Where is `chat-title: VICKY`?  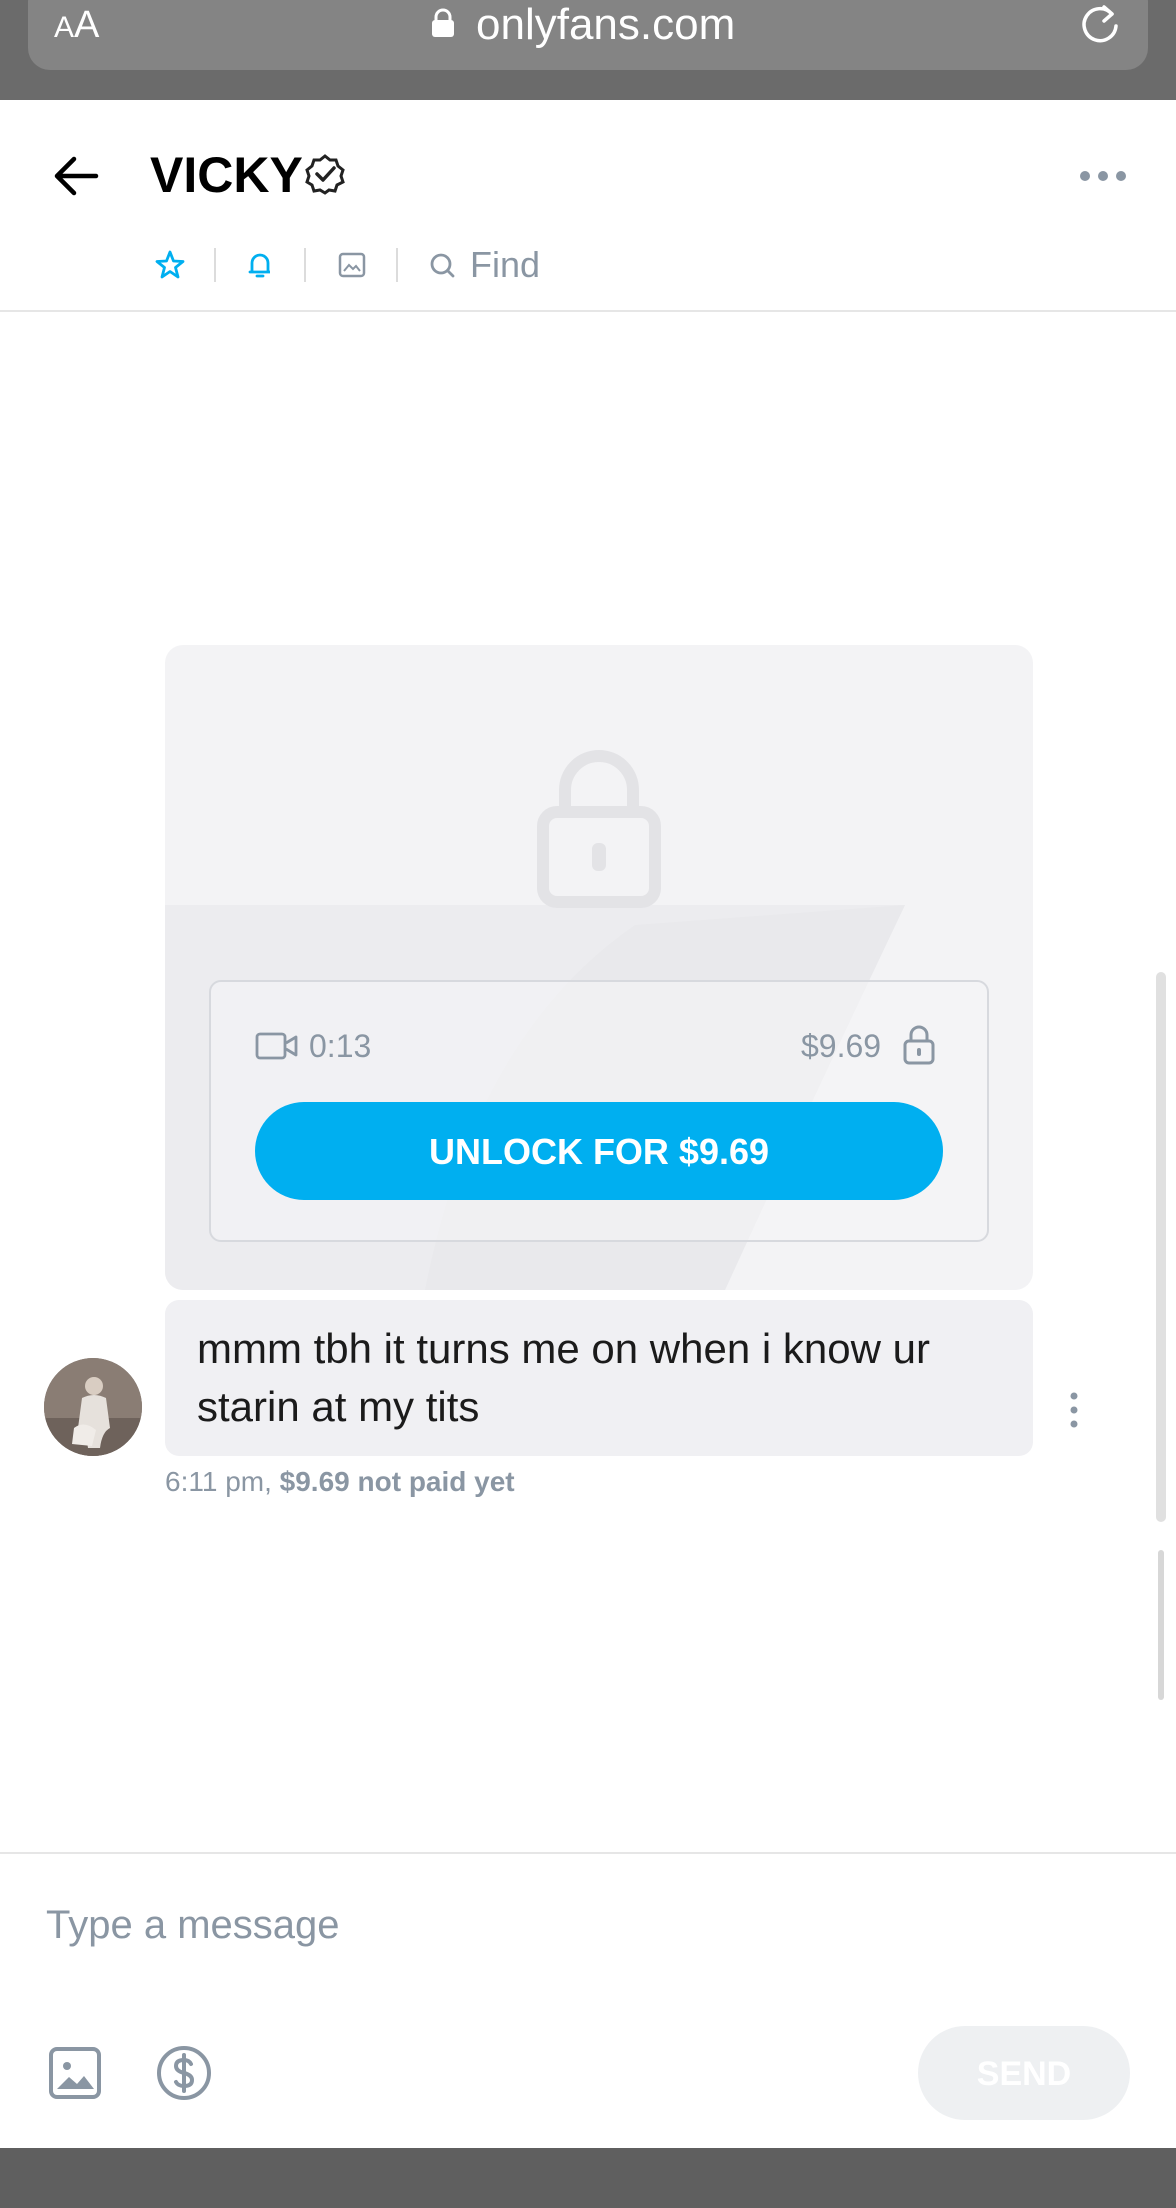 chat-title: VICKY is located at coordinates (226, 175).